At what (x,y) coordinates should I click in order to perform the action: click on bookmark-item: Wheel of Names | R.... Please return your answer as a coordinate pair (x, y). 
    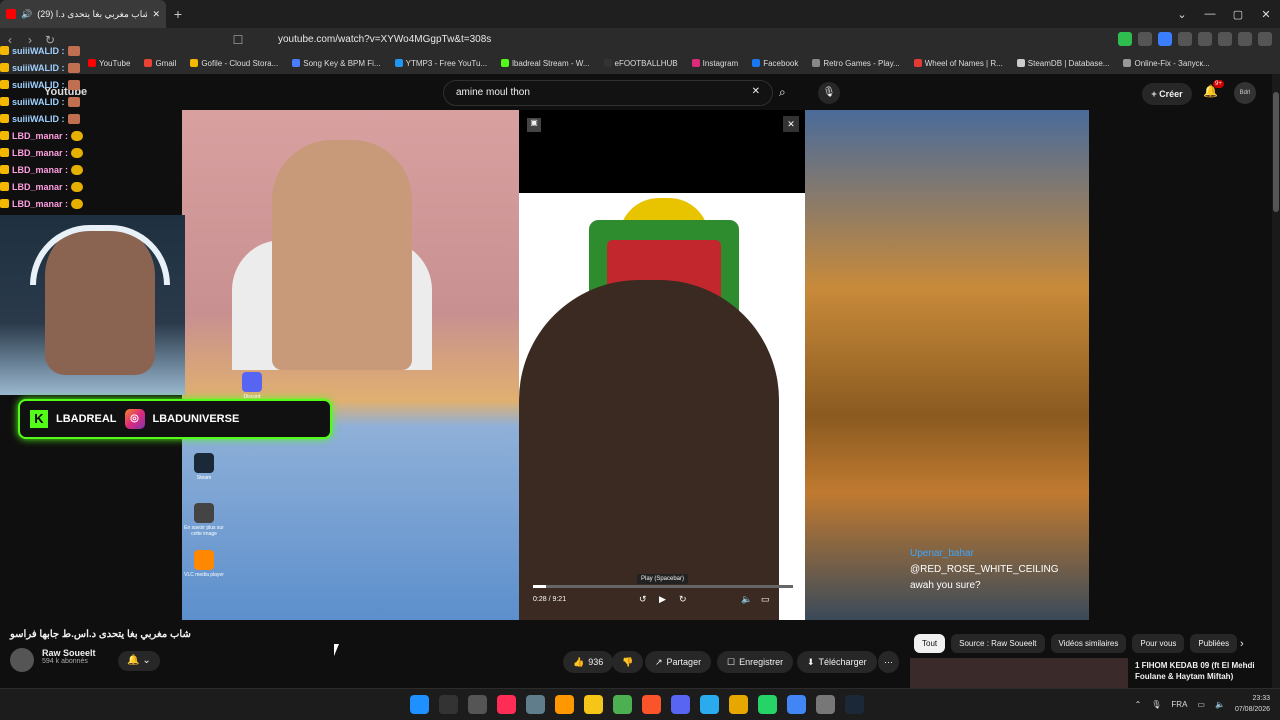
    Looking at the image, I should click on (958, 63).